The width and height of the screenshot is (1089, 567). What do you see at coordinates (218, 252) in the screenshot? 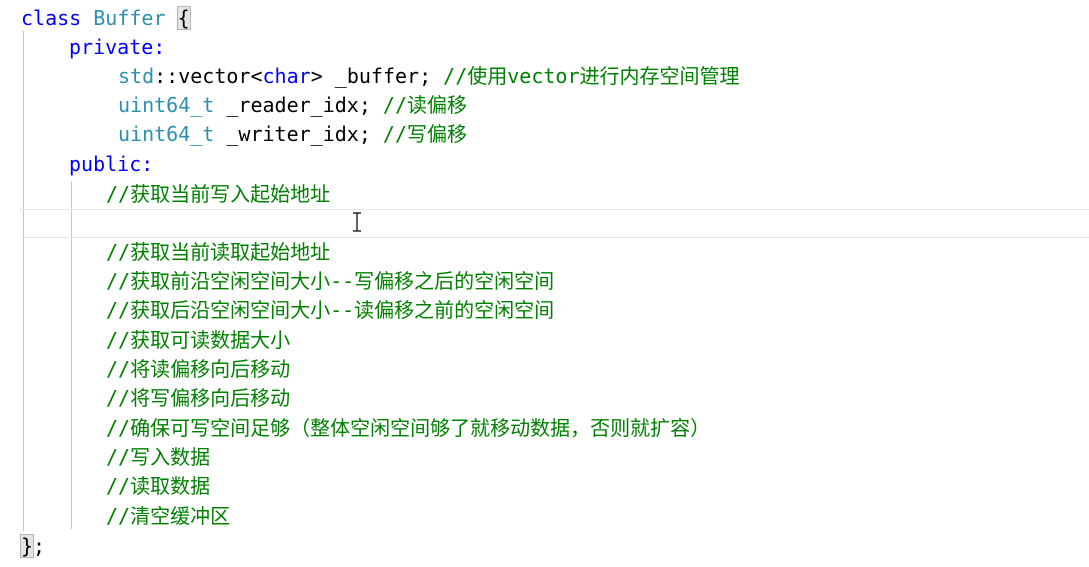
I see `comment-line: //获取当前读取起始地址` at bounding box center [218, 252].